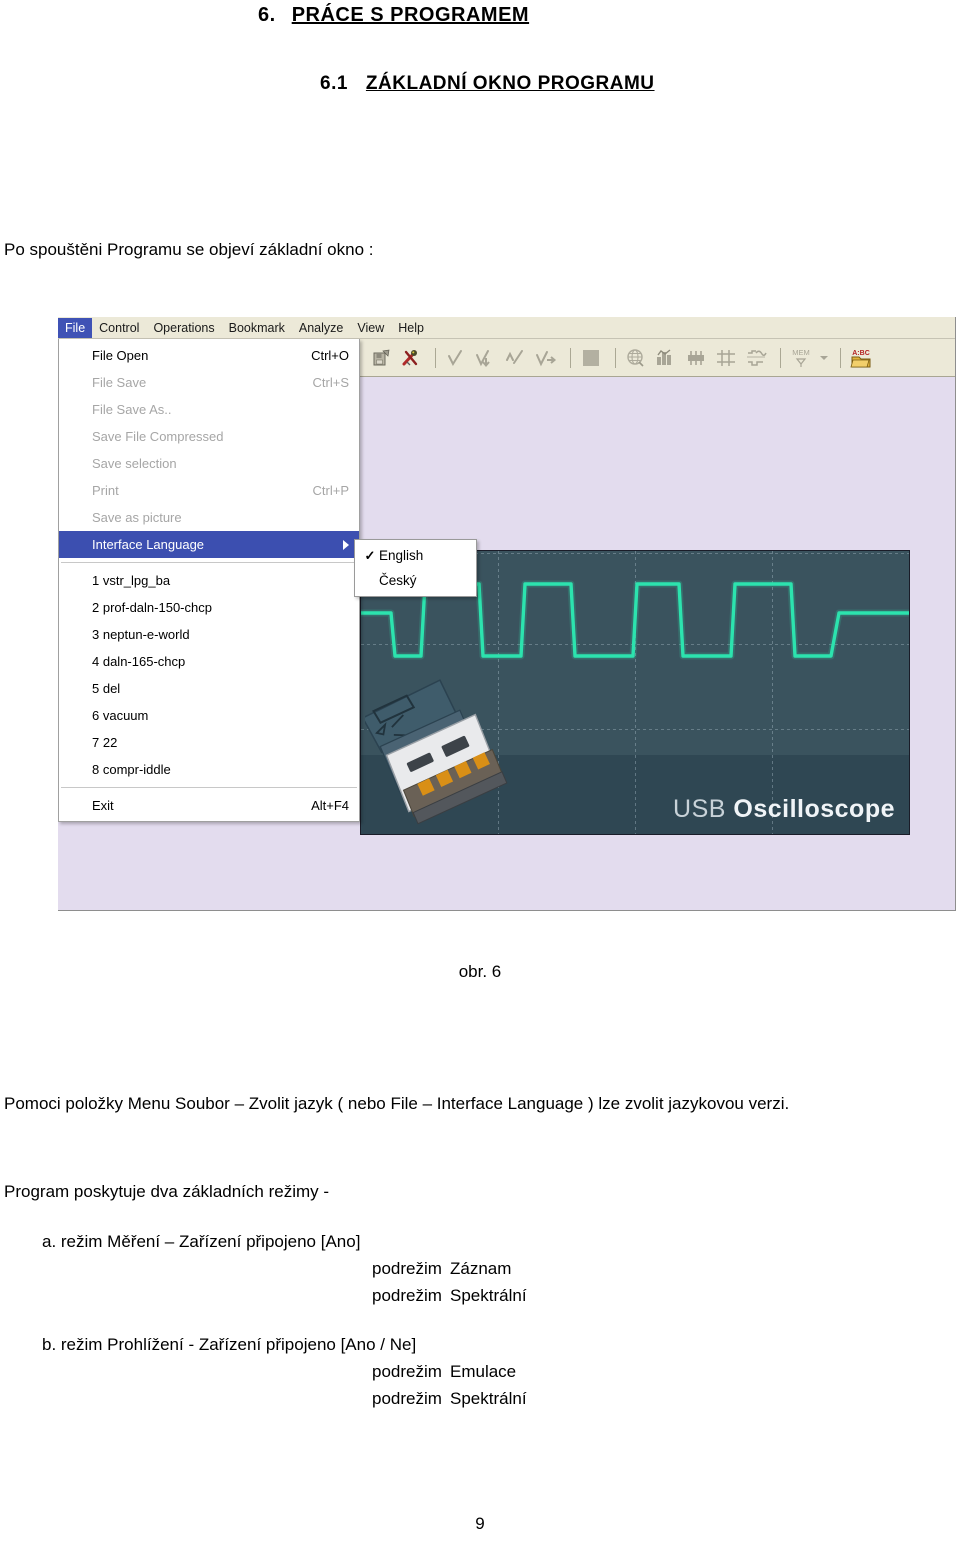 This screenshot has height=1567, width=960. Describe the element at coordinates (861, 353) in the screenshot. I see `svg-text: A:BC` at that location.